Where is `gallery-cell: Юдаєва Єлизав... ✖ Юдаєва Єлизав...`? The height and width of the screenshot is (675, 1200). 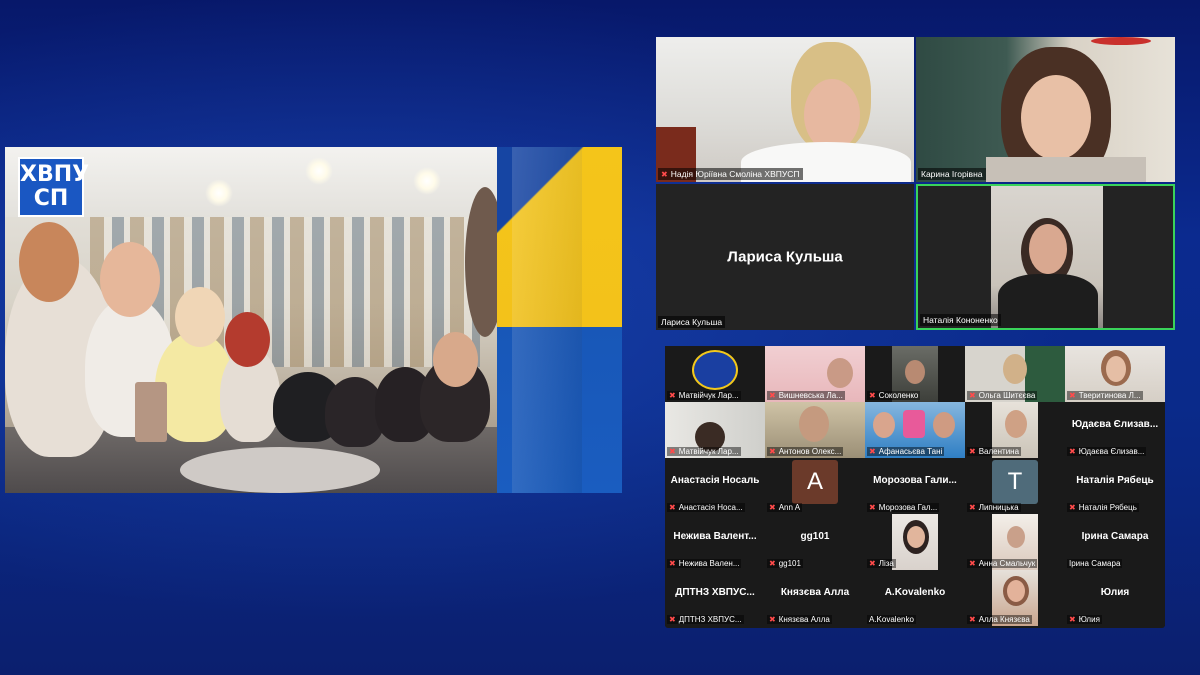
gallery-cell: Юдаєва Єлизав... ✖ Юдаєва Єлизав... is located at coordinates (1115, 430).